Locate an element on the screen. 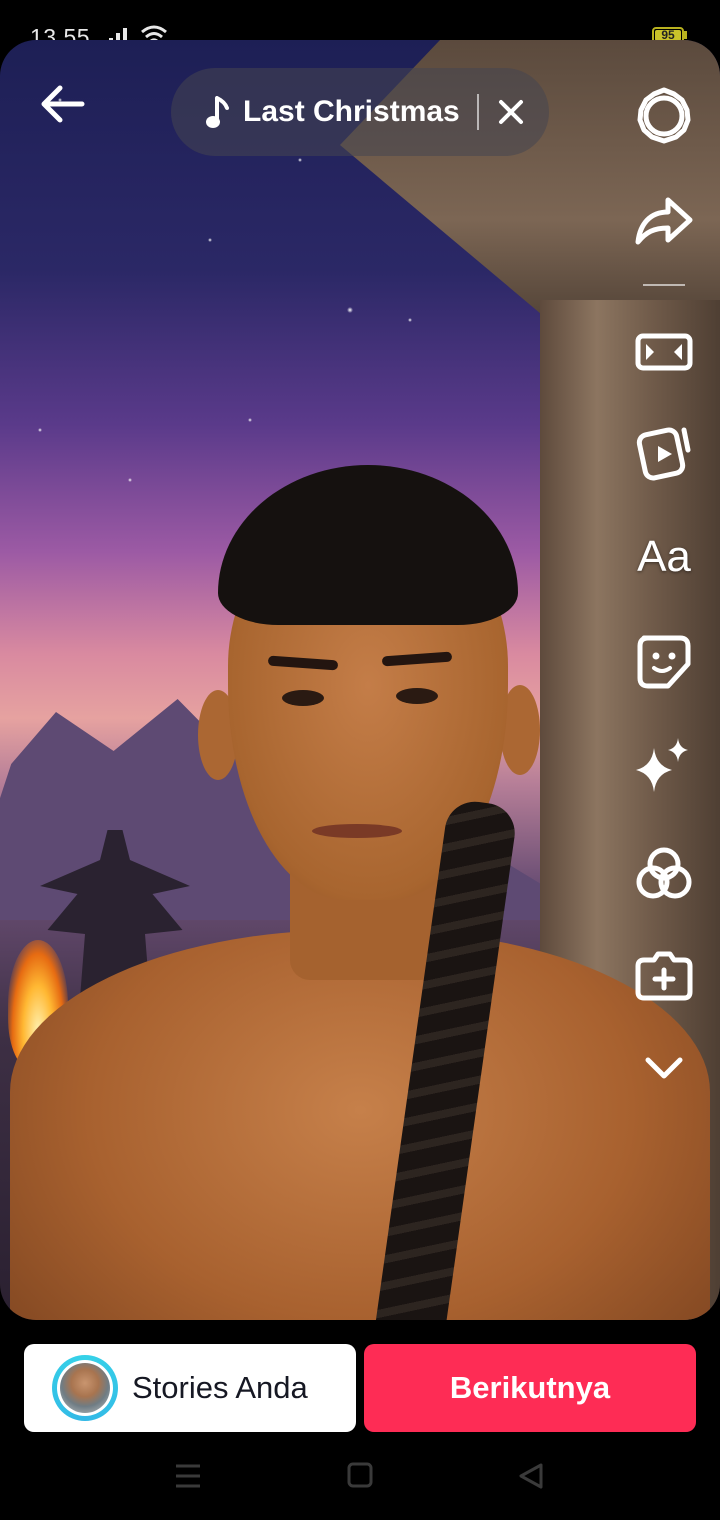 Image resolution: width=720 pixels, height=1520 pixels. your-stories-button: Stories Anda is located at coordinates (190, 1388).